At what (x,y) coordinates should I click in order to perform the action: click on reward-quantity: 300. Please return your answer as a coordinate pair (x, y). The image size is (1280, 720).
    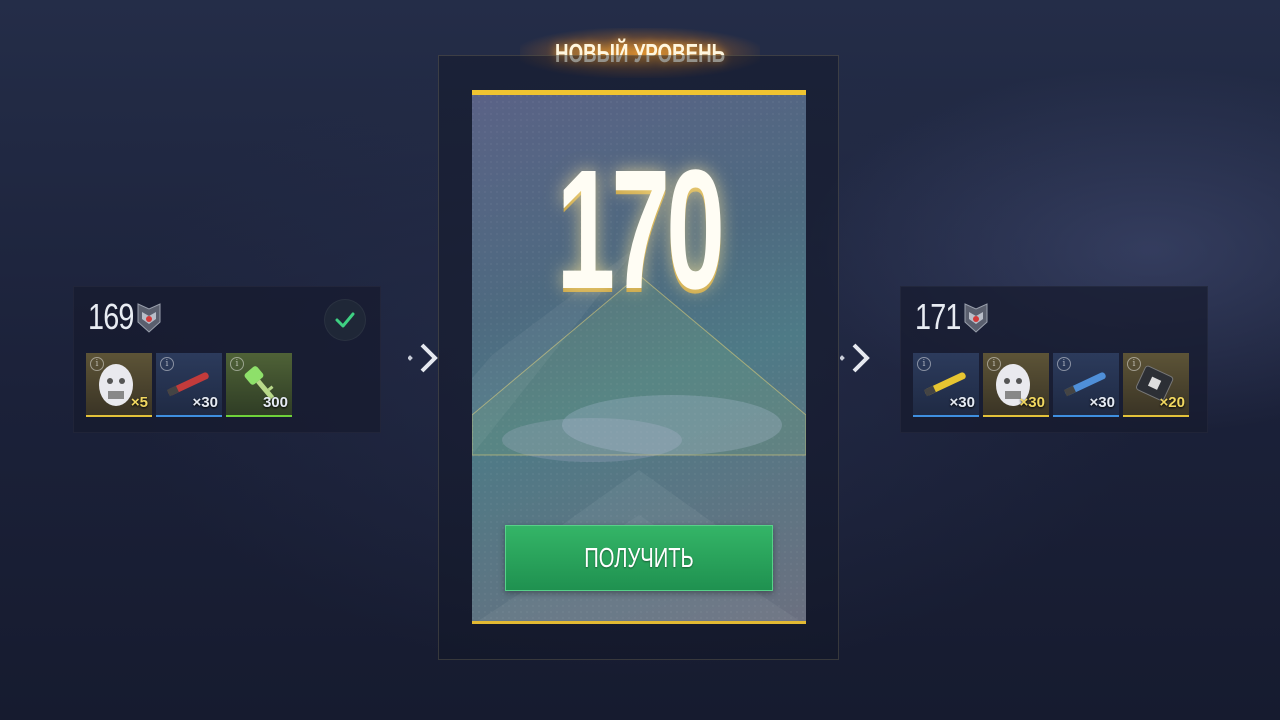
    Looking at the image, I should click on (275, 402).